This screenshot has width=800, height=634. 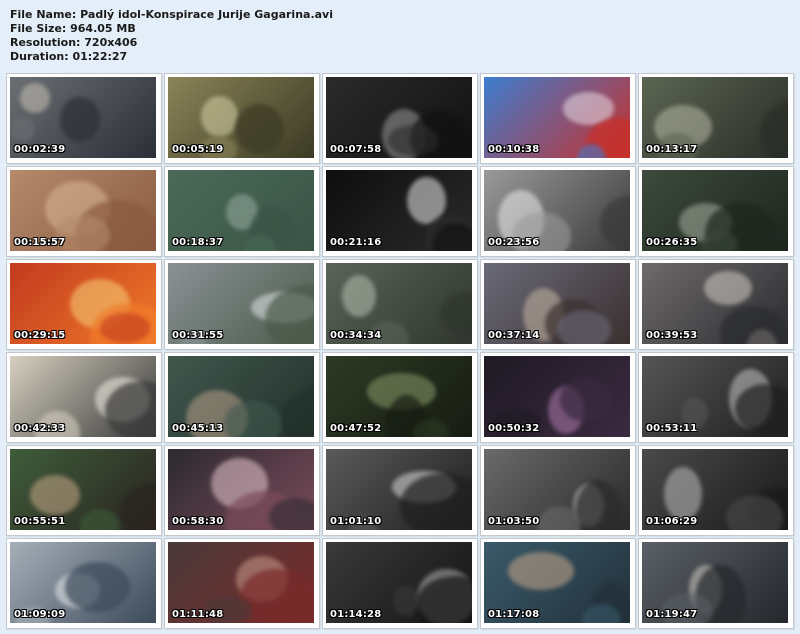 I want to click on timestamp: 01:11:48, so click(x=198, y=614).